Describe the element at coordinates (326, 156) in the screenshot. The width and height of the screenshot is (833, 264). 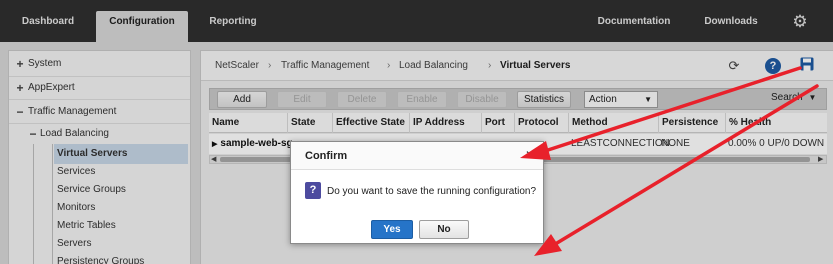
I see `dialog-title: Confirm` at that location.